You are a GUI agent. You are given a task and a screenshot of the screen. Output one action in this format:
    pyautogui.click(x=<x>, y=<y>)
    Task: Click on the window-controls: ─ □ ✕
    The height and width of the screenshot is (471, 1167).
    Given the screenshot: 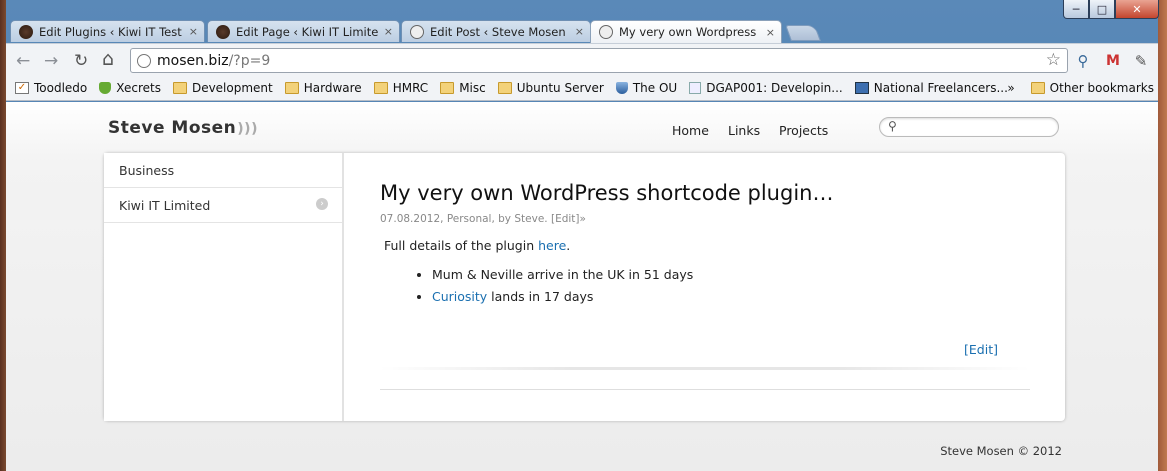 What is the action you would take?
    pyautogui.click(x=1111, y=10)
    